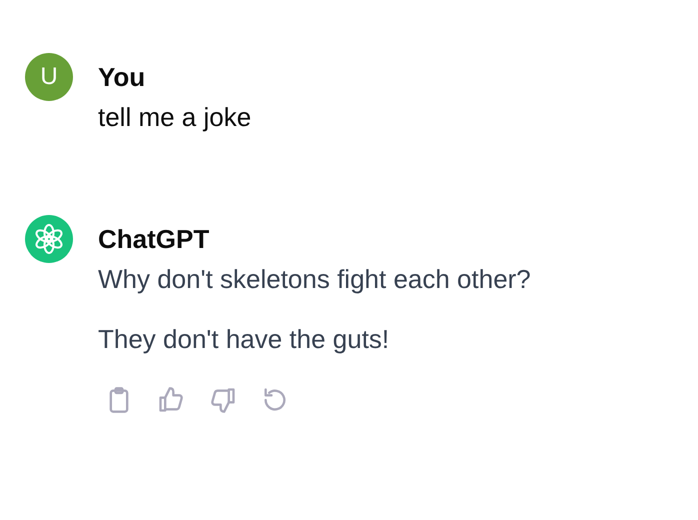  I want to click on knot-icon, so click(49, 239).